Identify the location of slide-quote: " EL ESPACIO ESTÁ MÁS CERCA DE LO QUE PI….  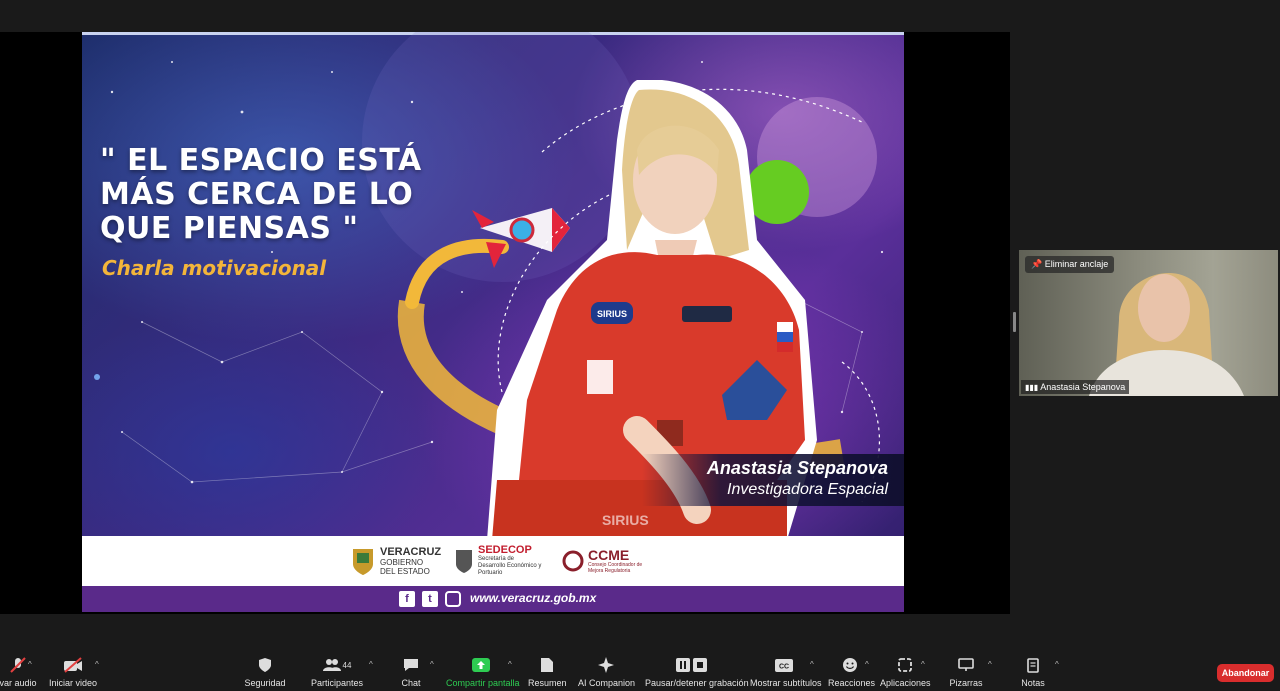
(261, 194).